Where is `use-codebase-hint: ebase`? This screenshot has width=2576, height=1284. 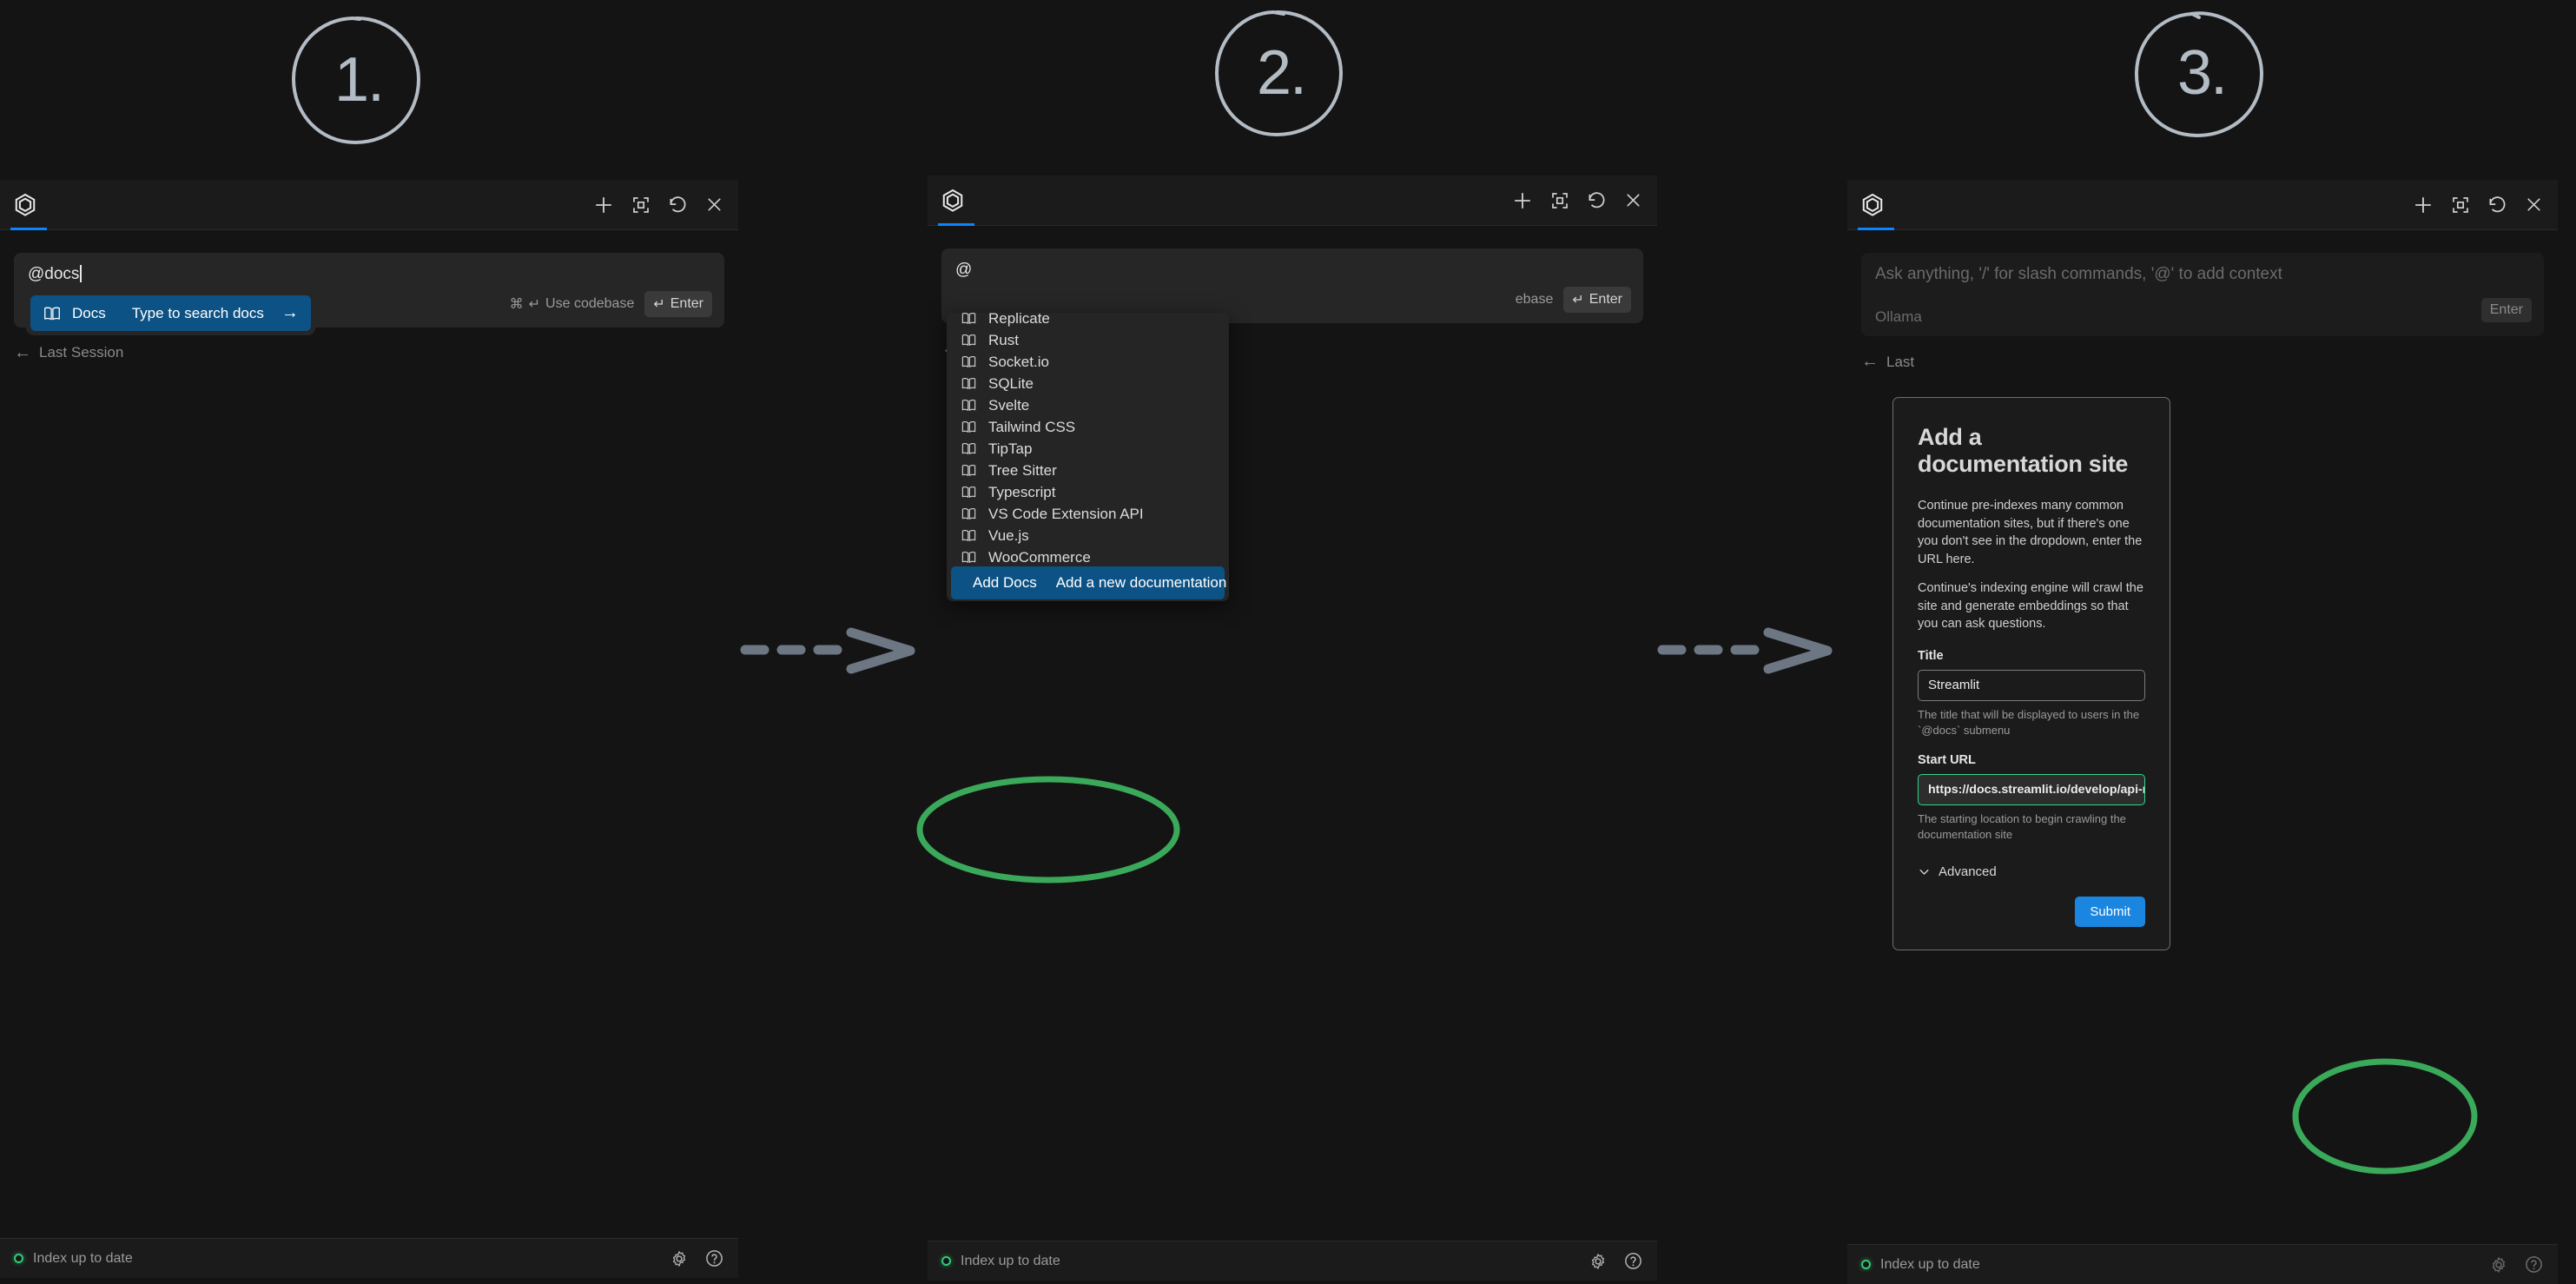
use-codebase-hint: ebase is located at coordinates (1535, 300).